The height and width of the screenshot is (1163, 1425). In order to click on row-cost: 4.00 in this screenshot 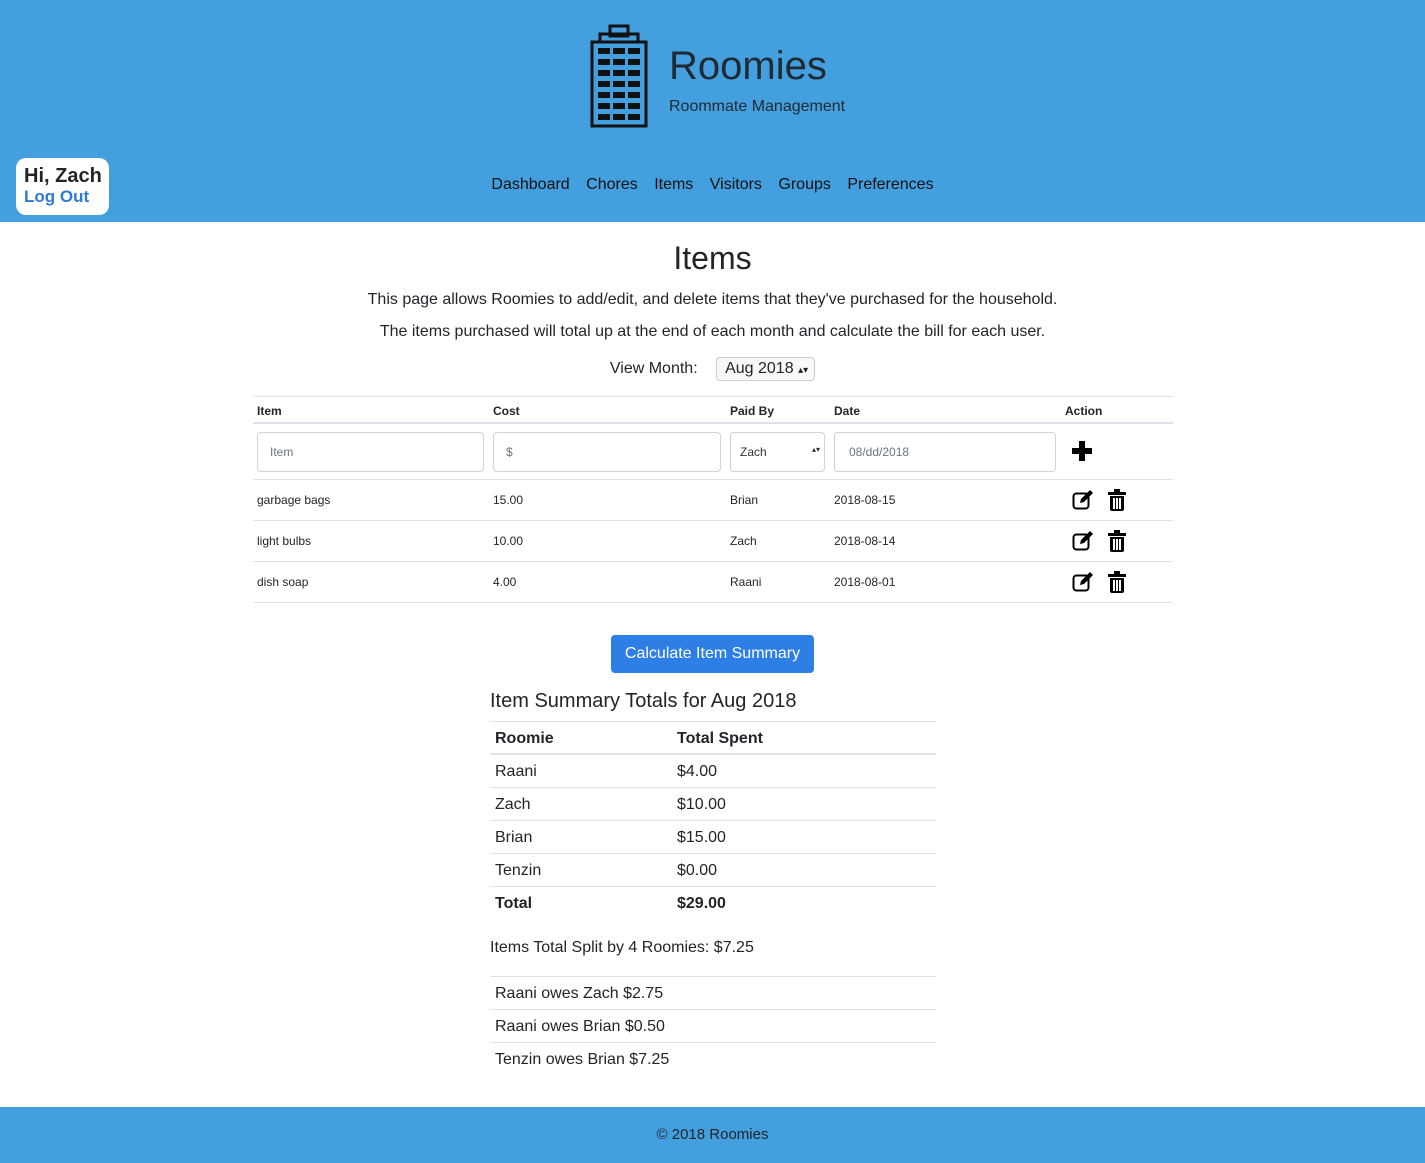, I will do `click(505, 582)`.